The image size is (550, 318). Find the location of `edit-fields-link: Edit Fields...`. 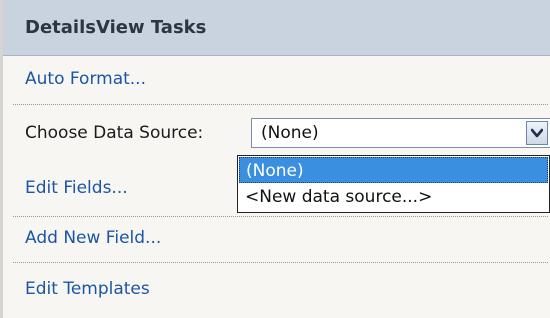

edit-fields-link: Edit Fields... is located at coordinates (76, 188).